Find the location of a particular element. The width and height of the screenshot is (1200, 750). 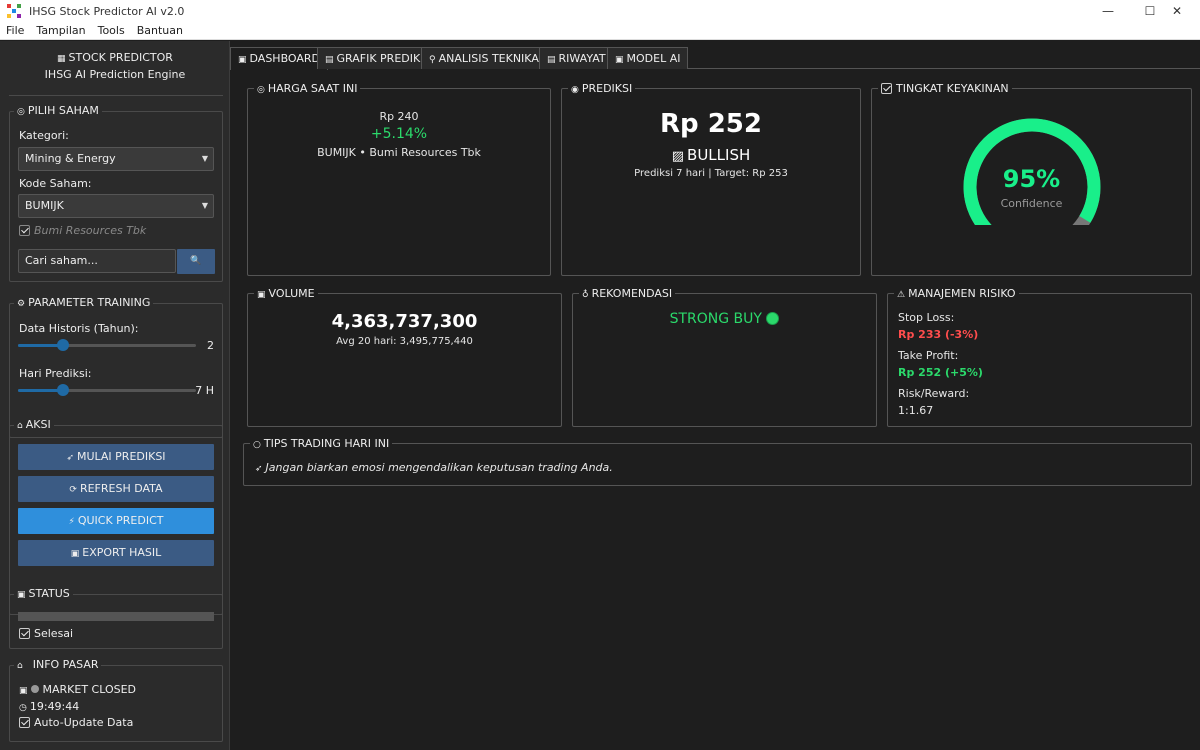

historis-value: 2 is located at coordinates (210, 345).